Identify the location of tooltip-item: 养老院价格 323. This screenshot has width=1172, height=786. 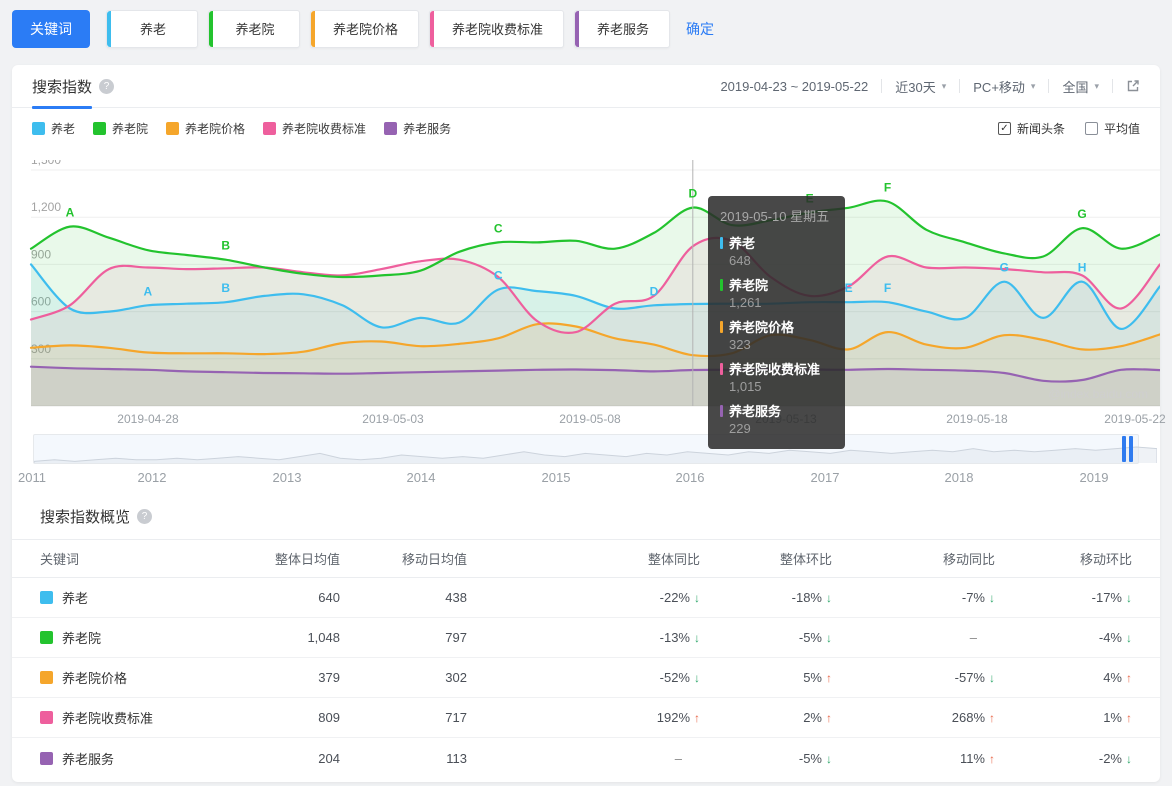
(776, 334).